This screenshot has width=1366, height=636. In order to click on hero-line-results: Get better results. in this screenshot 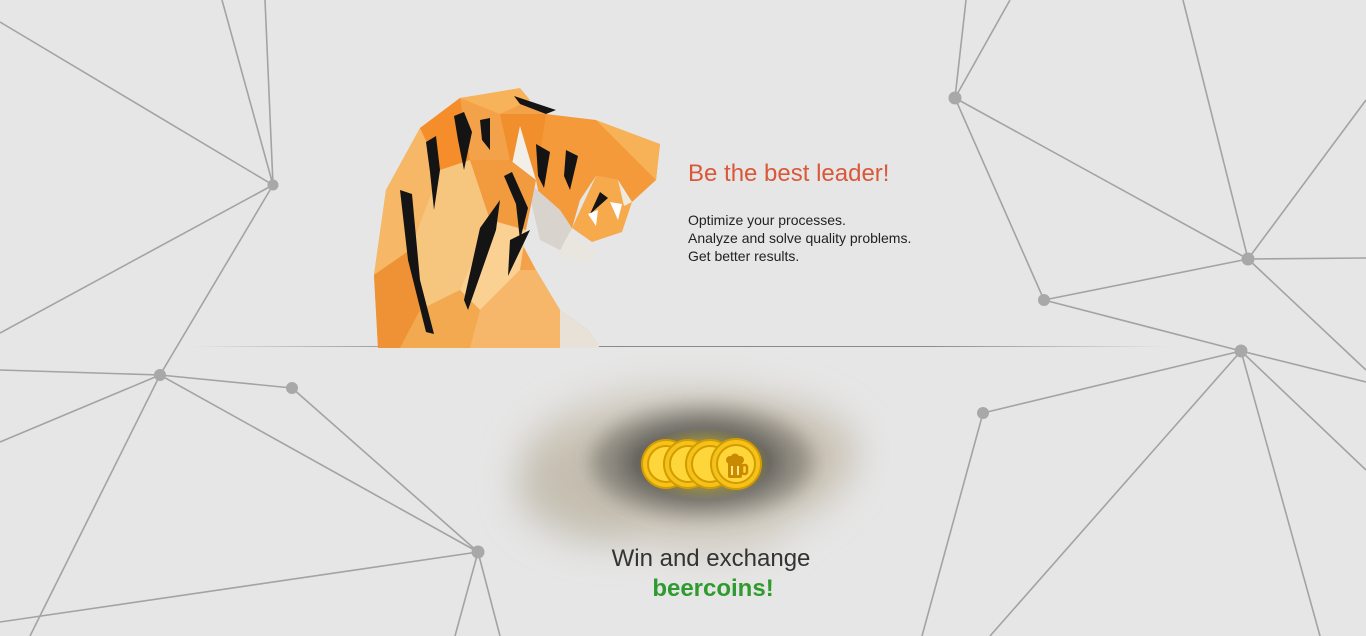, I will do `click(744, 256)`.